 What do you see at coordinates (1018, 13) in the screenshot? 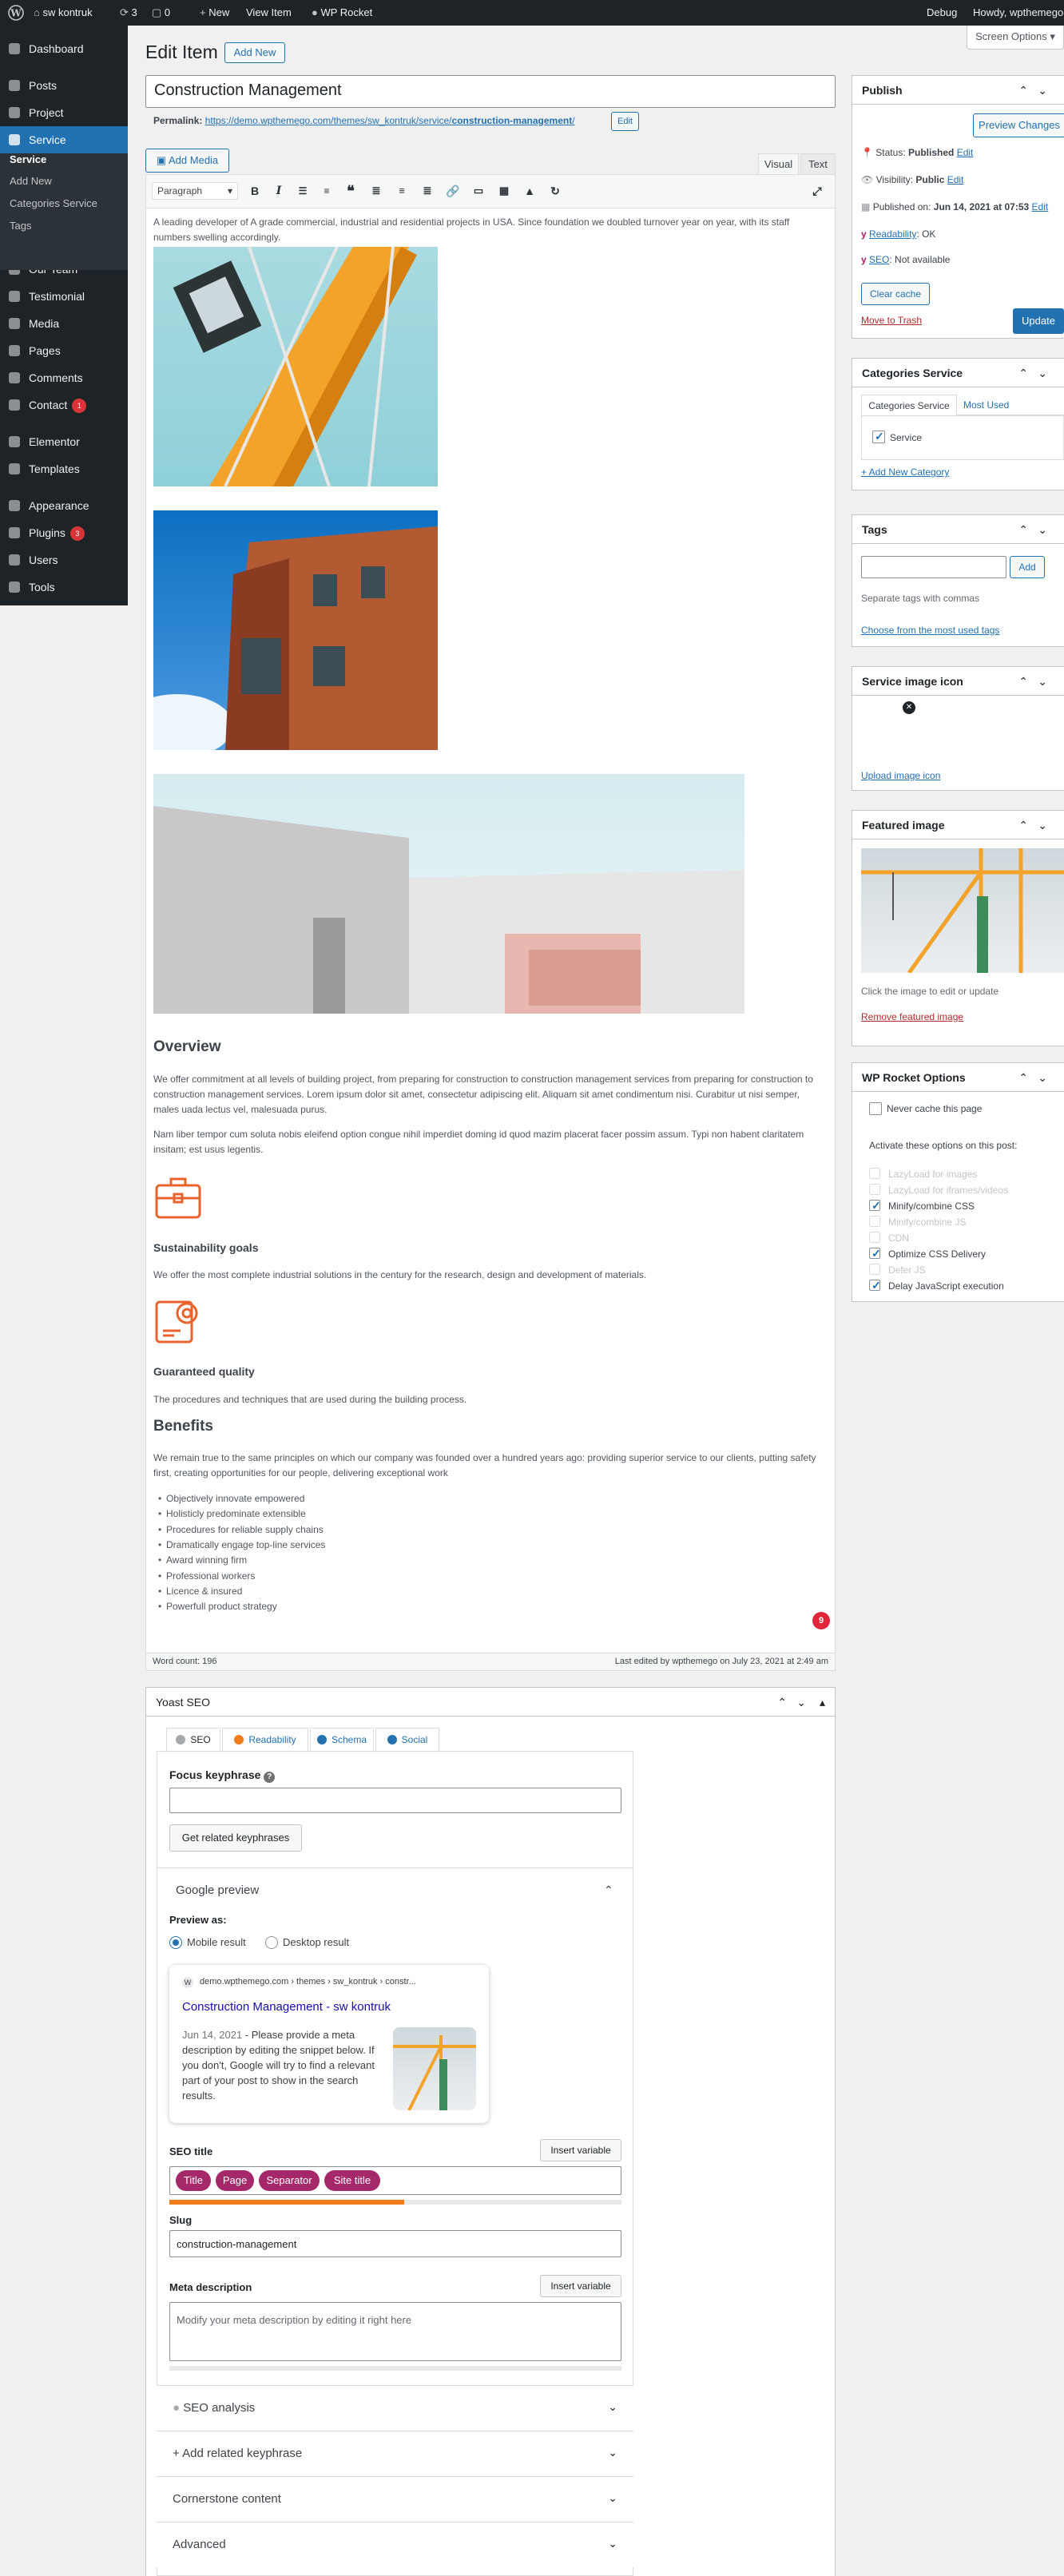
I see `howdy-user-link: Howdy, wpthemego` at bounding box center [1018, 13].